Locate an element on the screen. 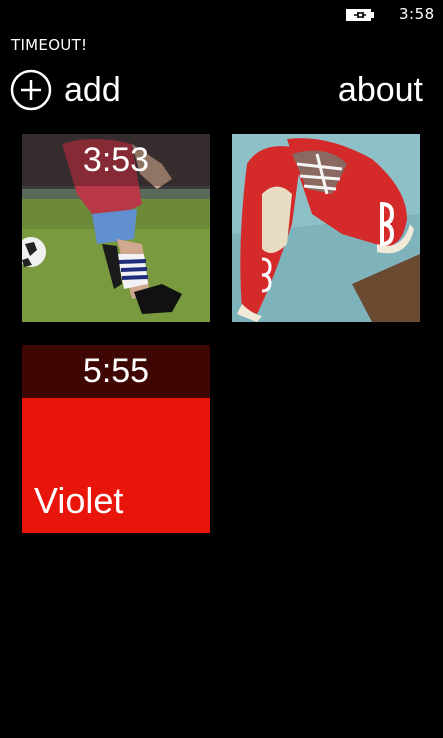  app-title: TIMEOUT! is located at coordinates (49, 45).